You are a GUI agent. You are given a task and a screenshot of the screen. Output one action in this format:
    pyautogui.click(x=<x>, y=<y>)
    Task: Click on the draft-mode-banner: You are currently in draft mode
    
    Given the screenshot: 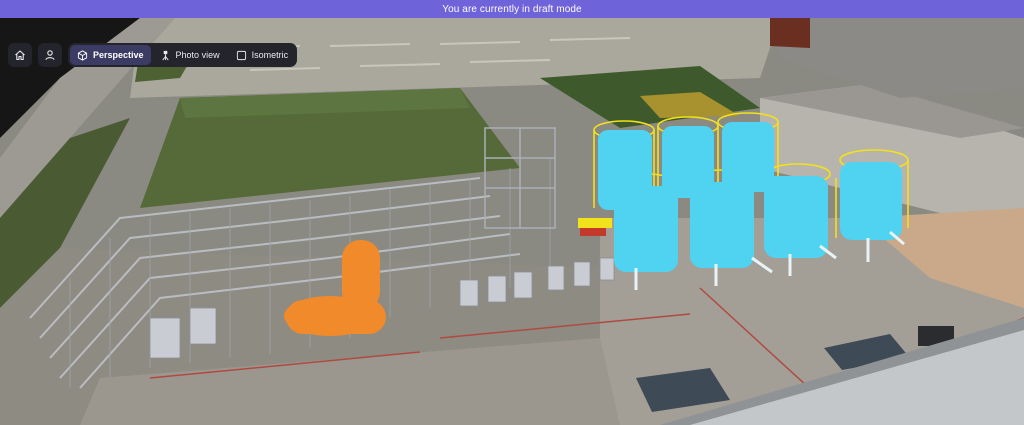 What is the action you would take?
    pyautogui.click(x=512, y=9)
    